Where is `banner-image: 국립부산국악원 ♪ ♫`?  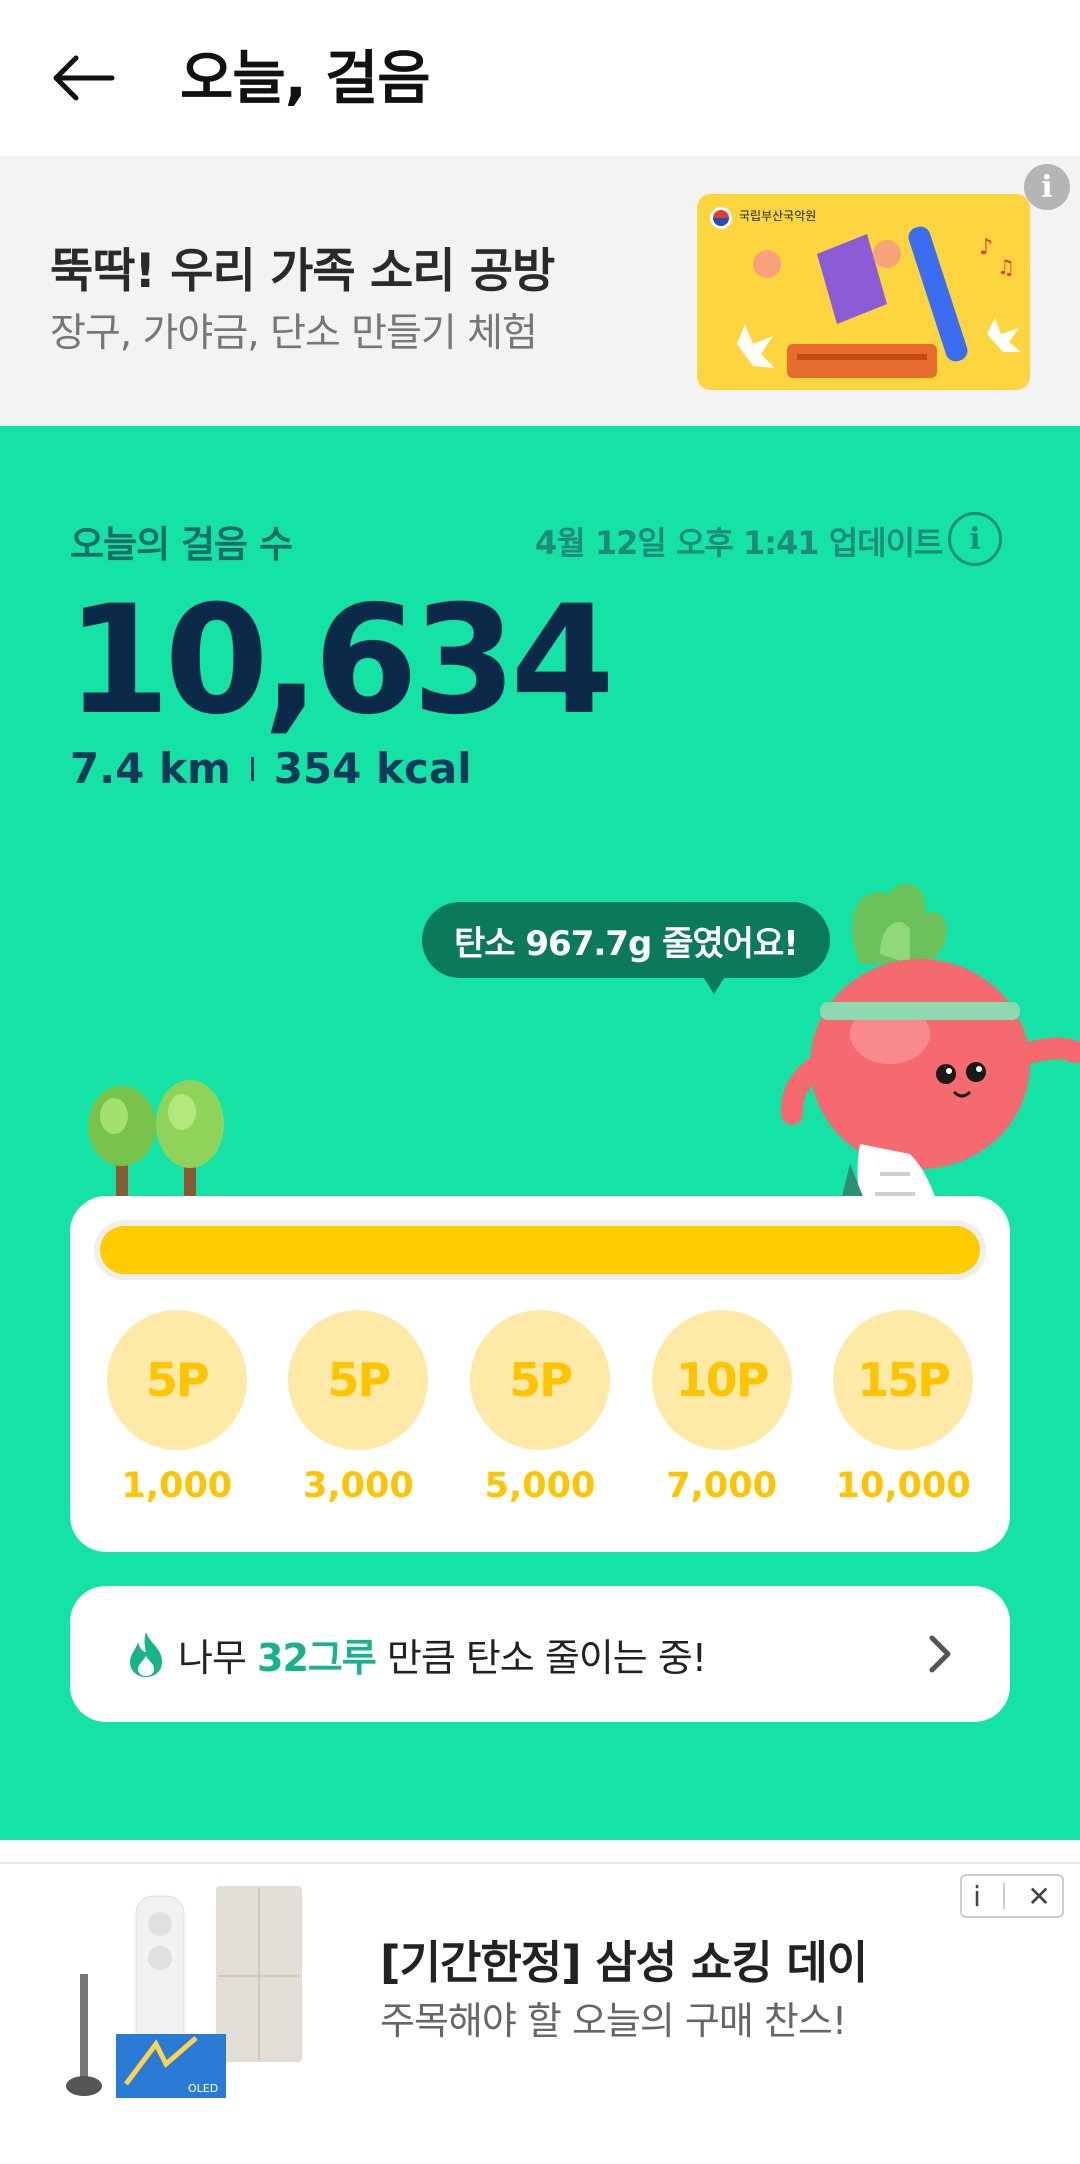
banner-image: 국립부산국악원 ♪ ♫ is located at coordinates (863, 292).